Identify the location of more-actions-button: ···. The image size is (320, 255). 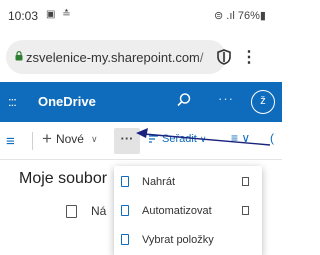
(127, 141).